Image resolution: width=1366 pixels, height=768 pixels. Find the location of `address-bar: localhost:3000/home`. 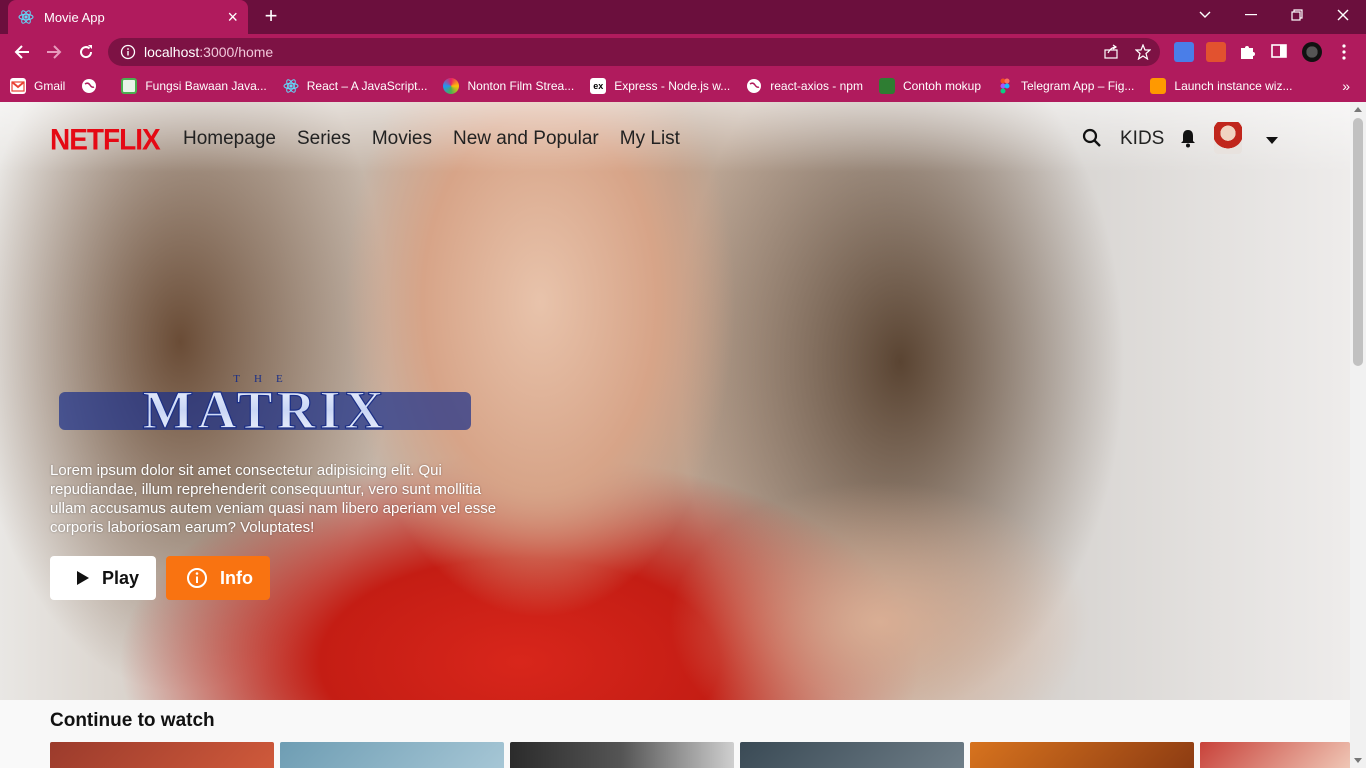

address-bar: localhost:3000/home is located at coordinates (634, 52).